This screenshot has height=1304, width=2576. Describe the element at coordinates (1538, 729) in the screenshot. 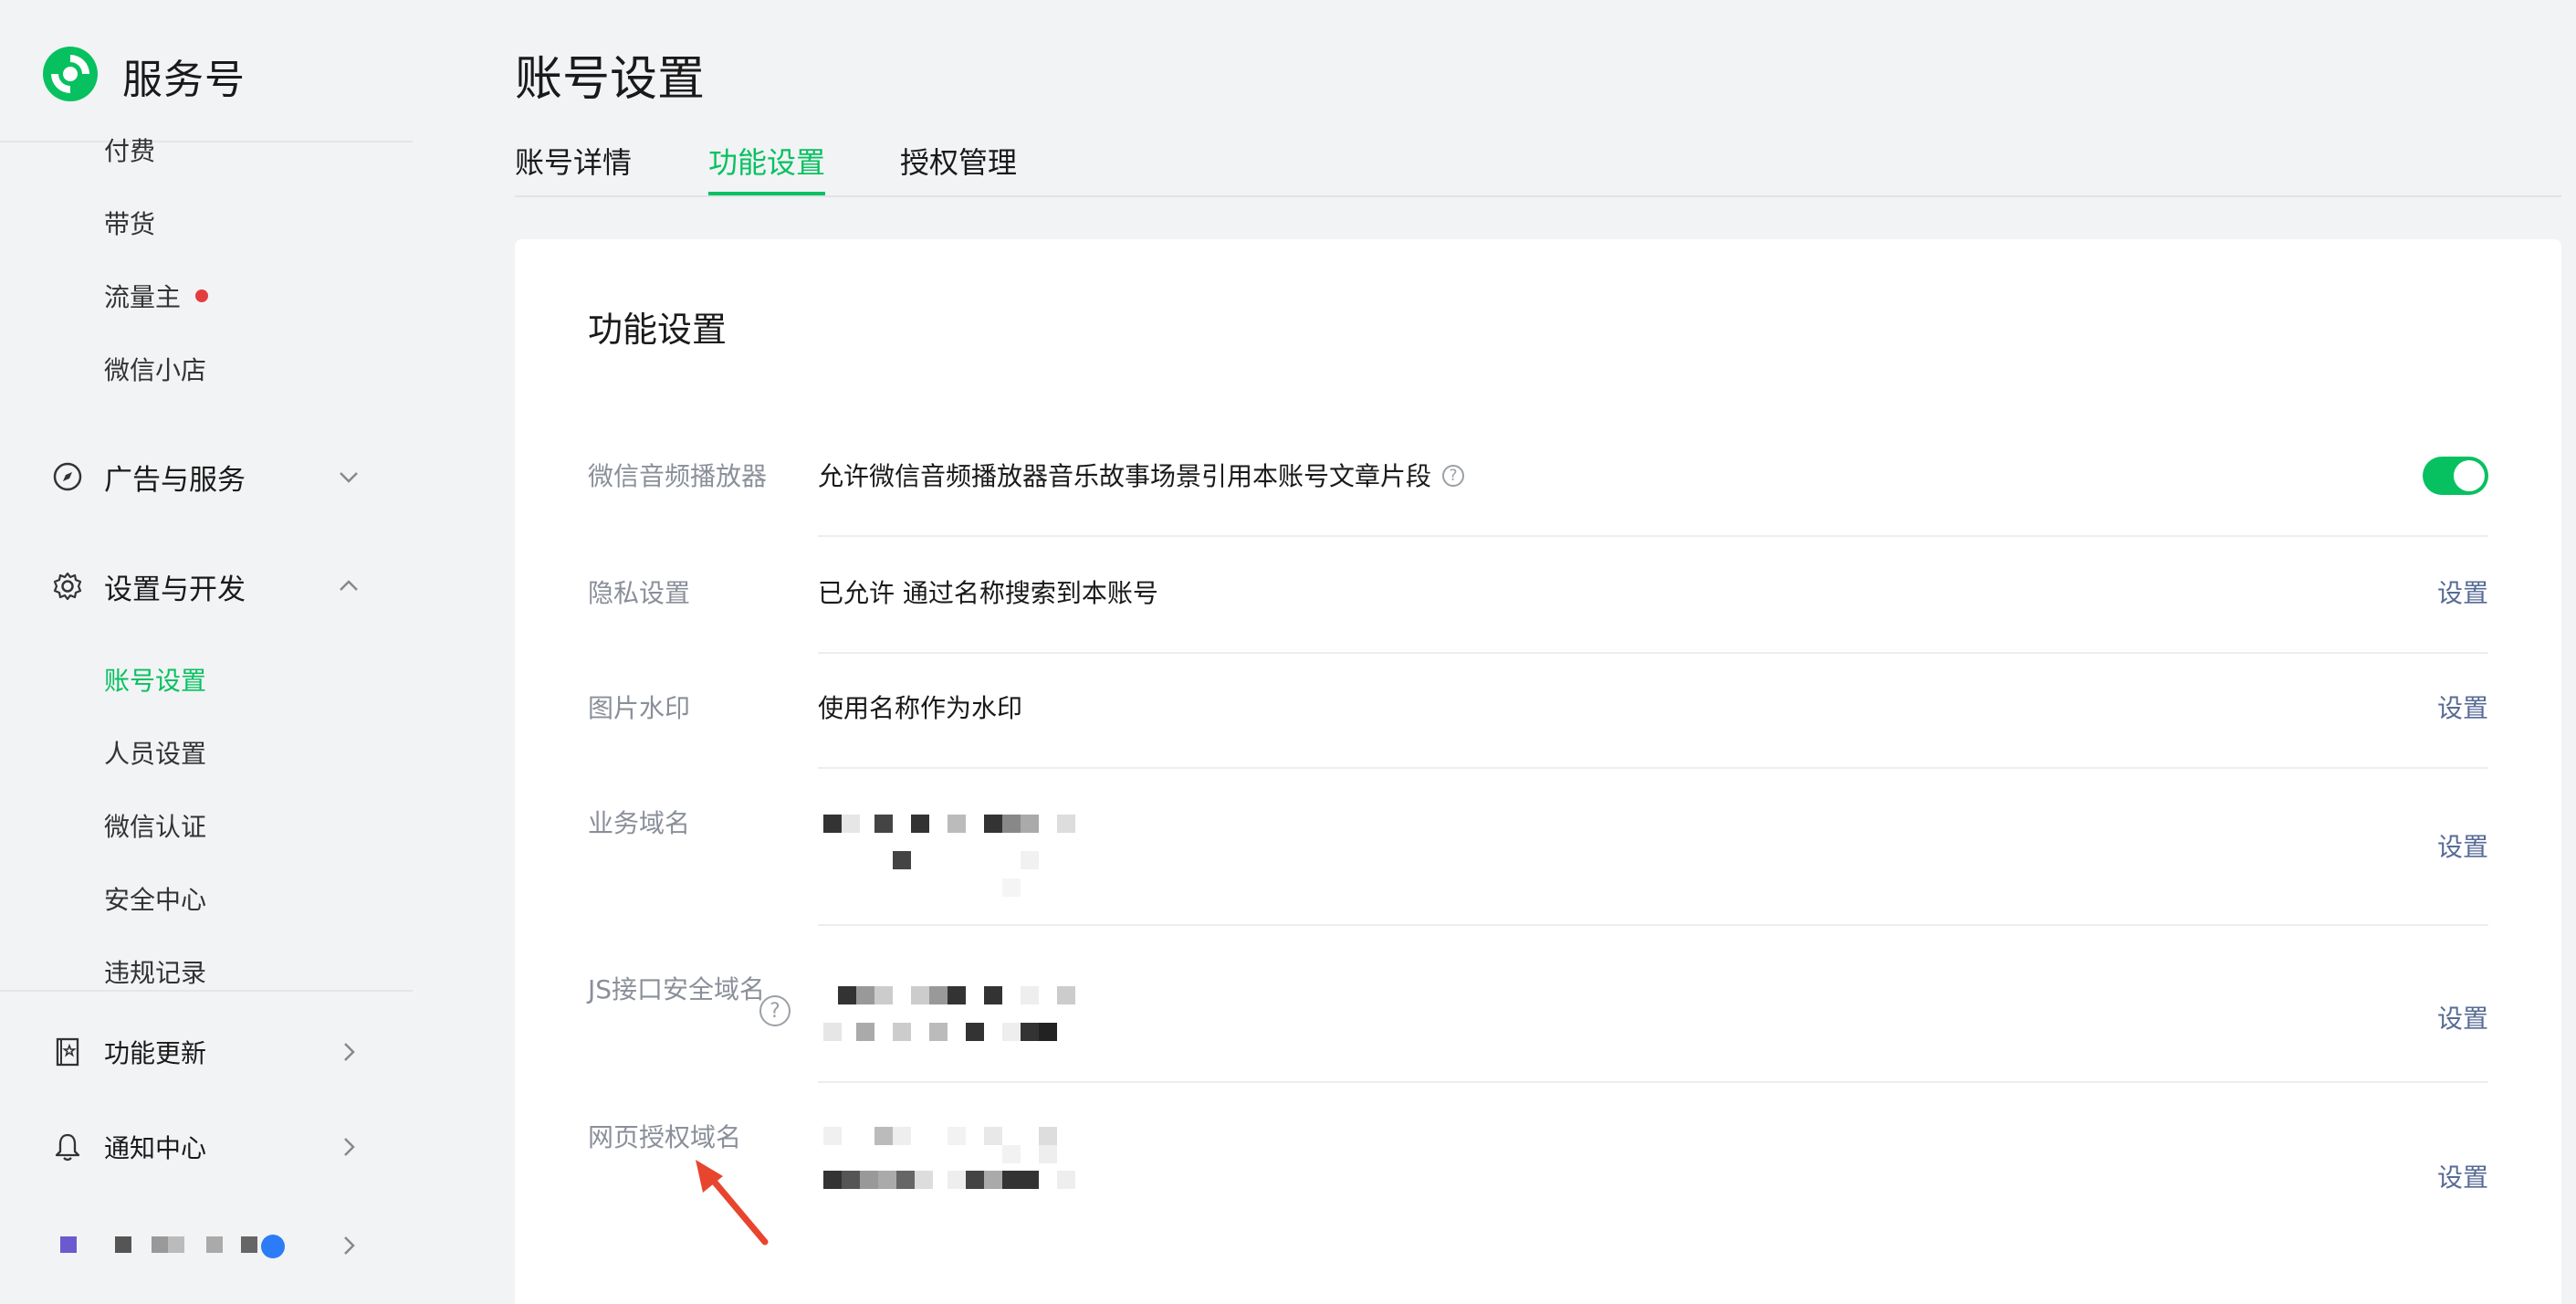

I see `setting-row-image-watermark: 图片水印 使用名称作为水印 设置` at that location.